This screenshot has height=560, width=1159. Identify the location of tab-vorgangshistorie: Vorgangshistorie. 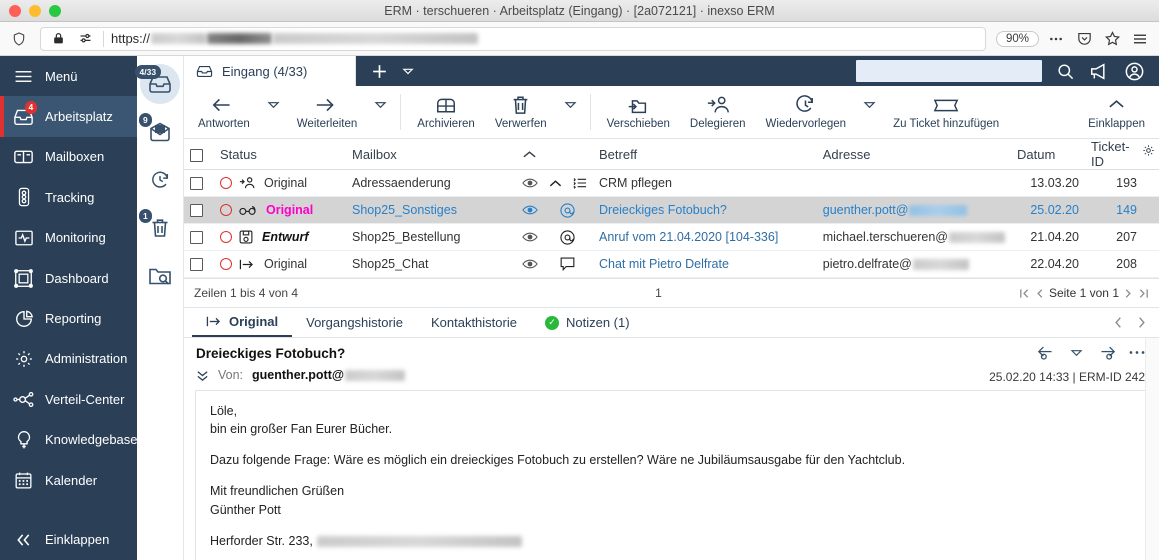
(354, 322).